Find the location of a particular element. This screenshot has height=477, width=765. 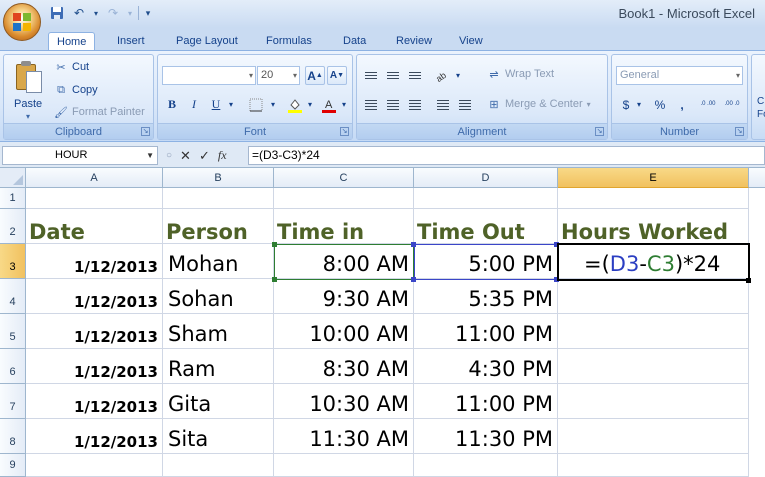

cell-e9 is located at coordinates (653, 465).